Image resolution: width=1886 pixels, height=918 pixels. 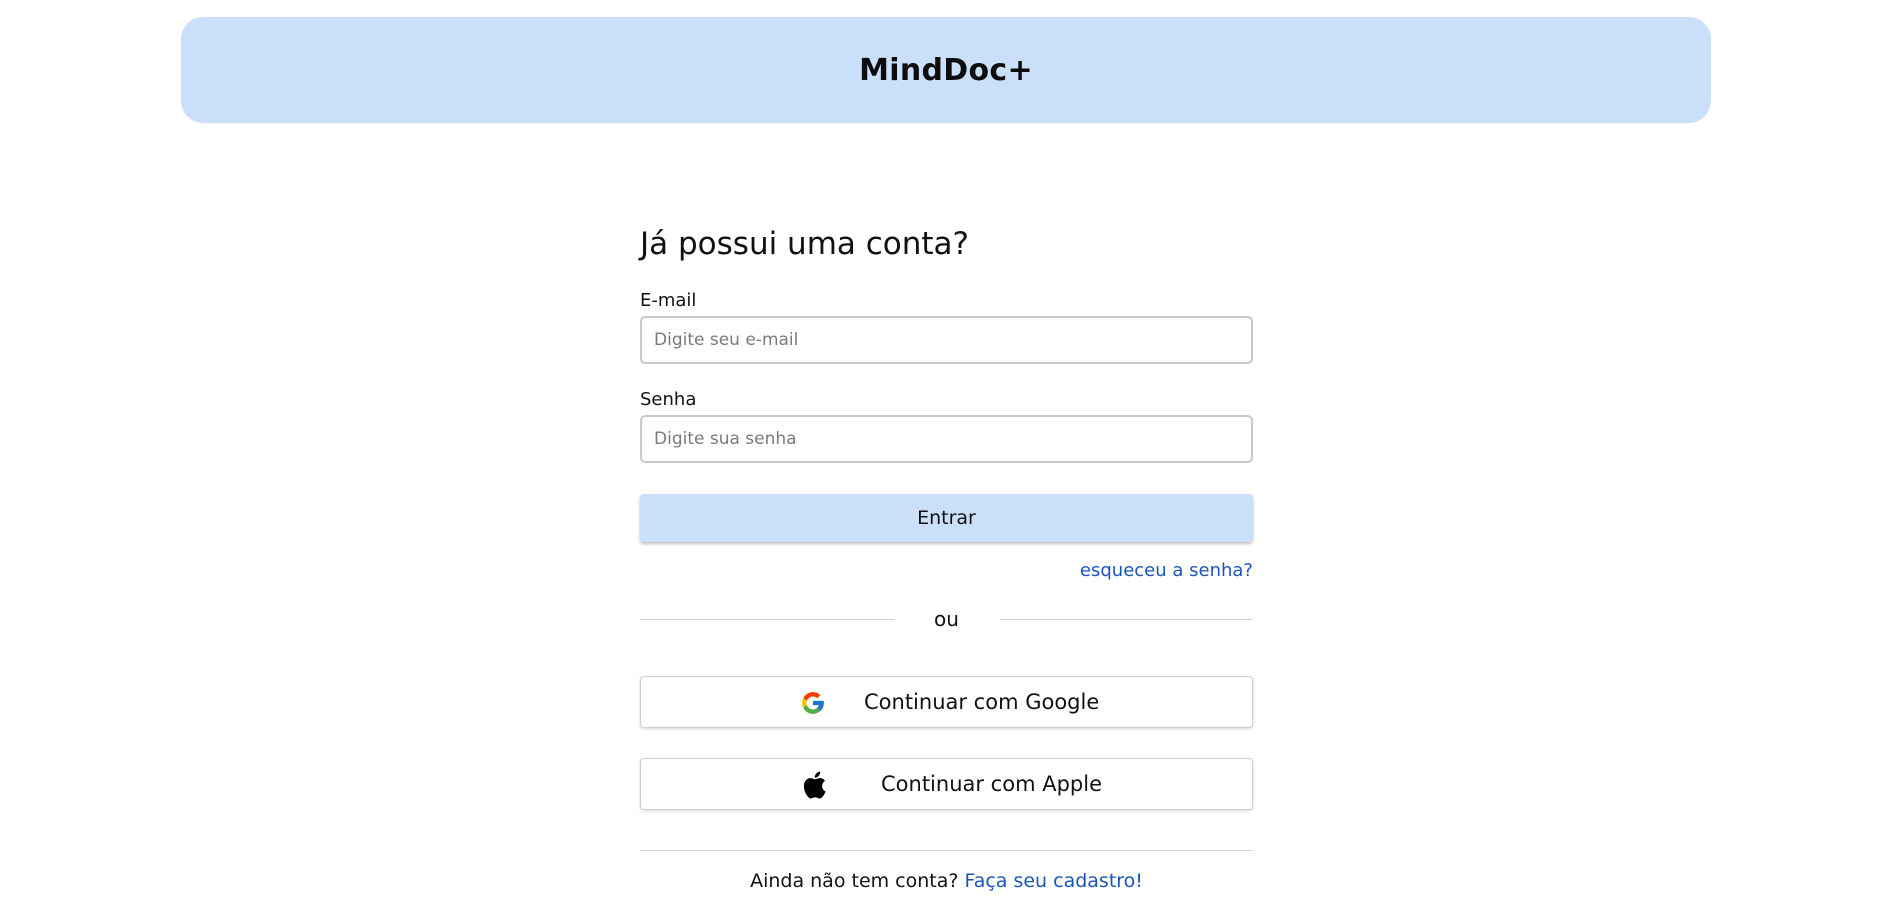 I want to click on google-icon, so click(x=813, y=703).